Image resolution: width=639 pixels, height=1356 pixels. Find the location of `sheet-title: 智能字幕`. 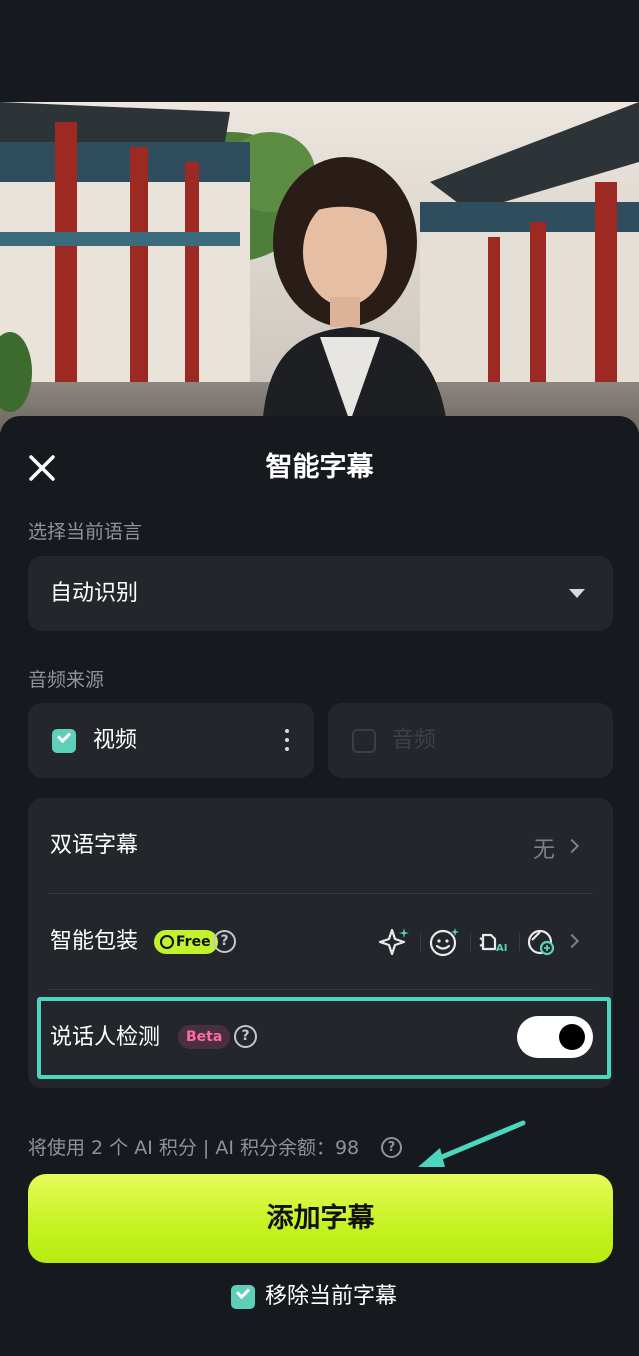

sheet-title: 智能字幕 is located at coordinates (319, 467).